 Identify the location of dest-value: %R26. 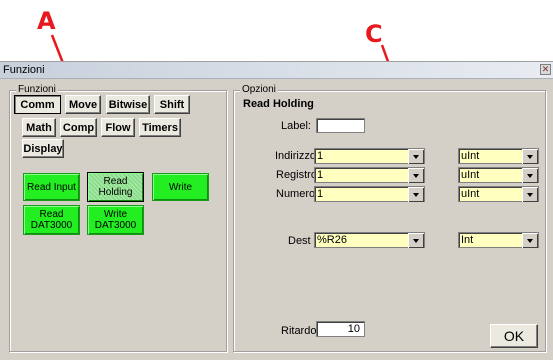
(332, 240).